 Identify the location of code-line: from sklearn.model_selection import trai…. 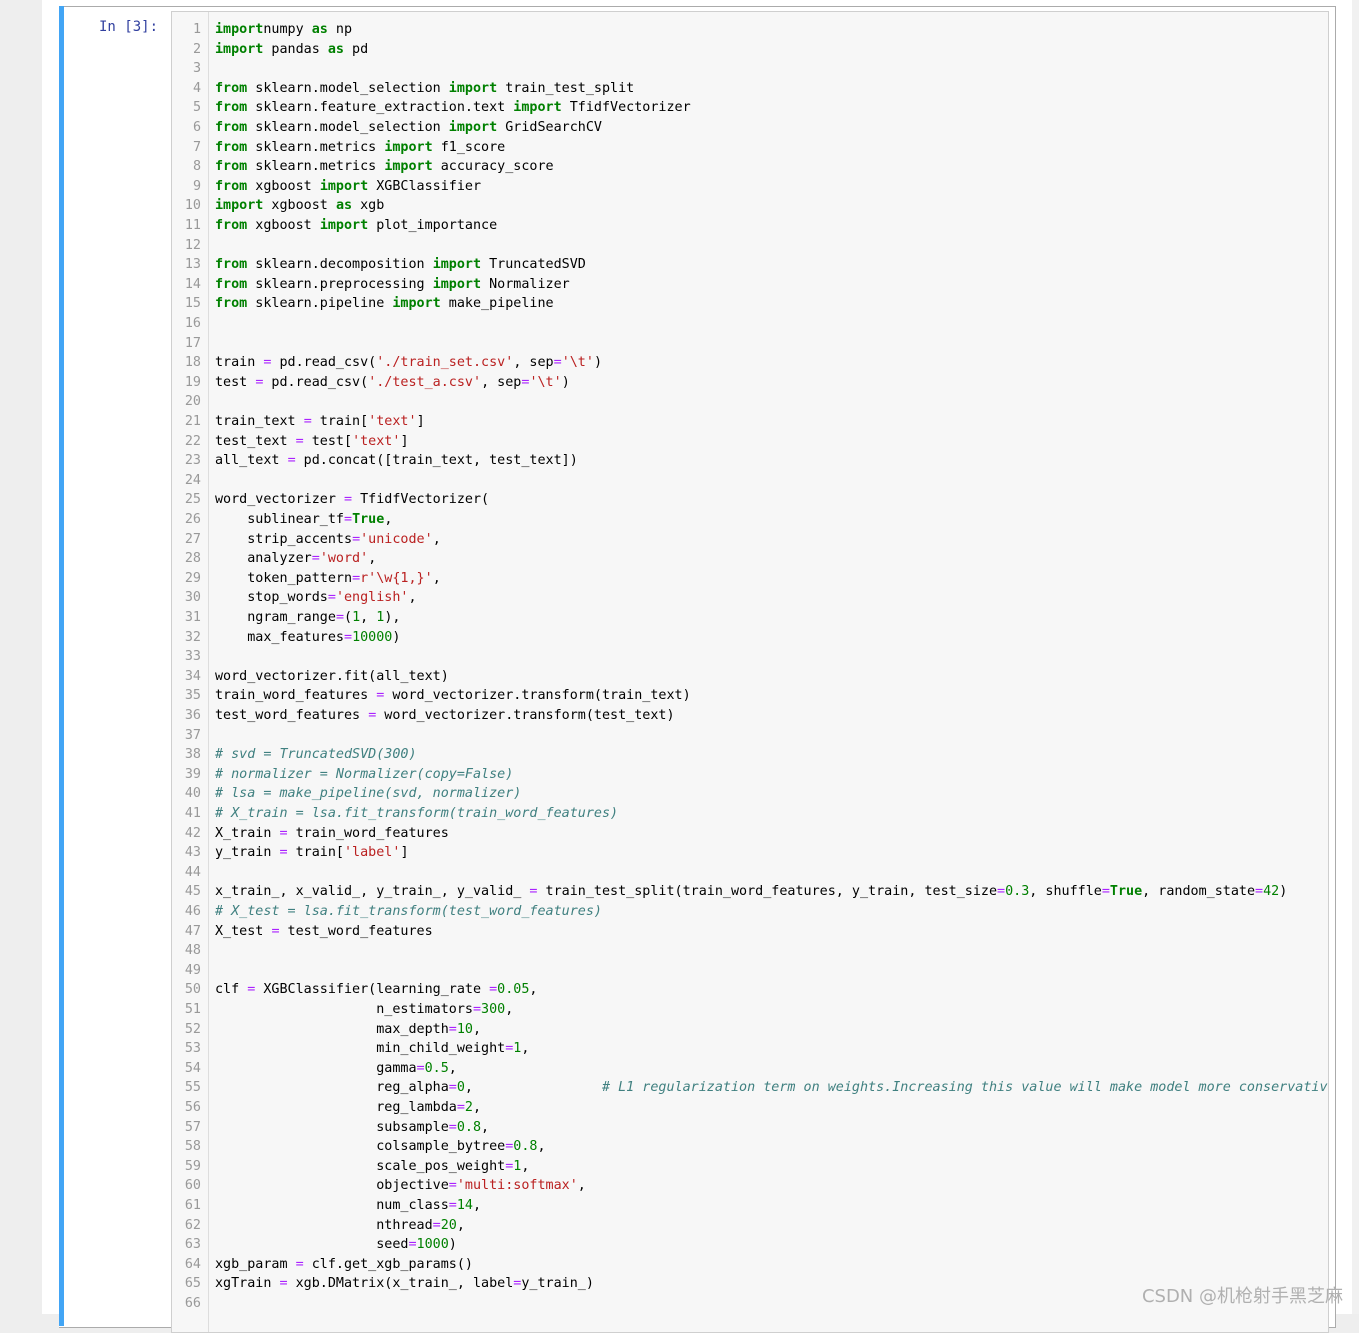
(424, 89).